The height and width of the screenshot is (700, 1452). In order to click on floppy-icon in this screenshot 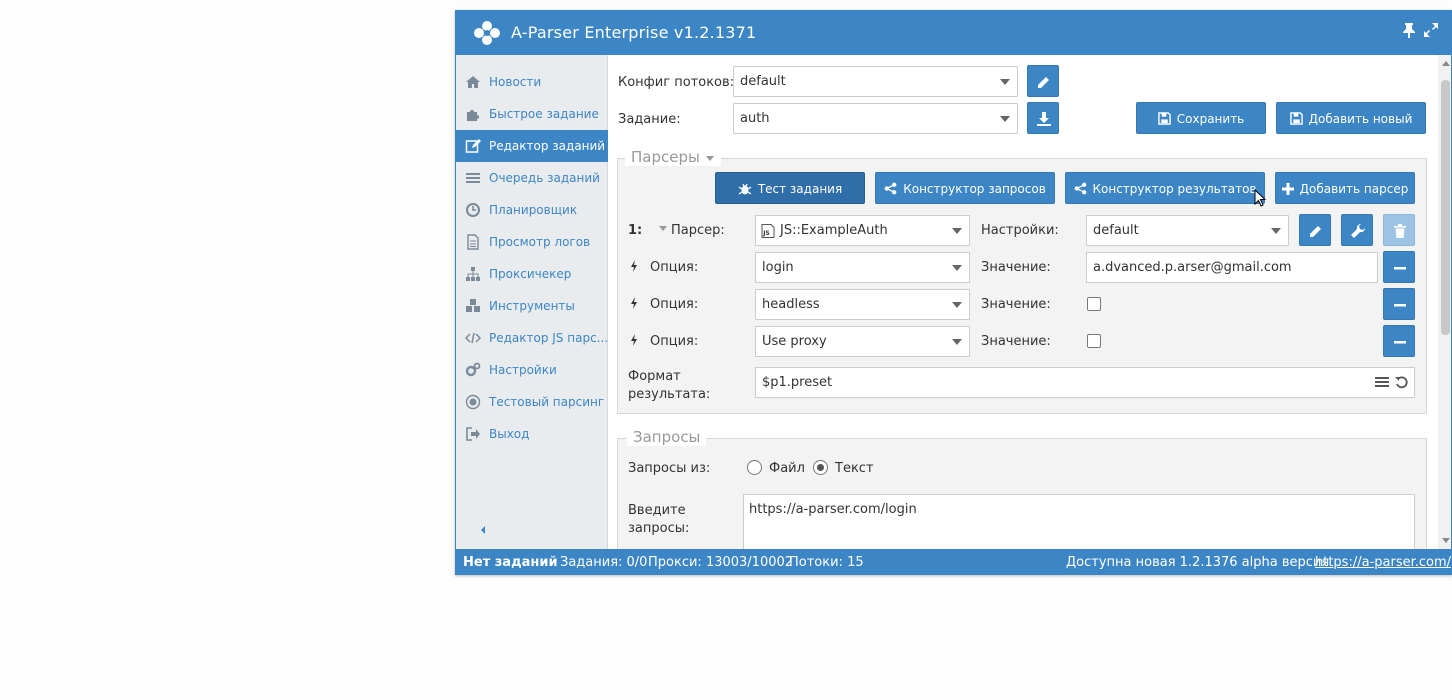, I will do `click(1164, 118)`.